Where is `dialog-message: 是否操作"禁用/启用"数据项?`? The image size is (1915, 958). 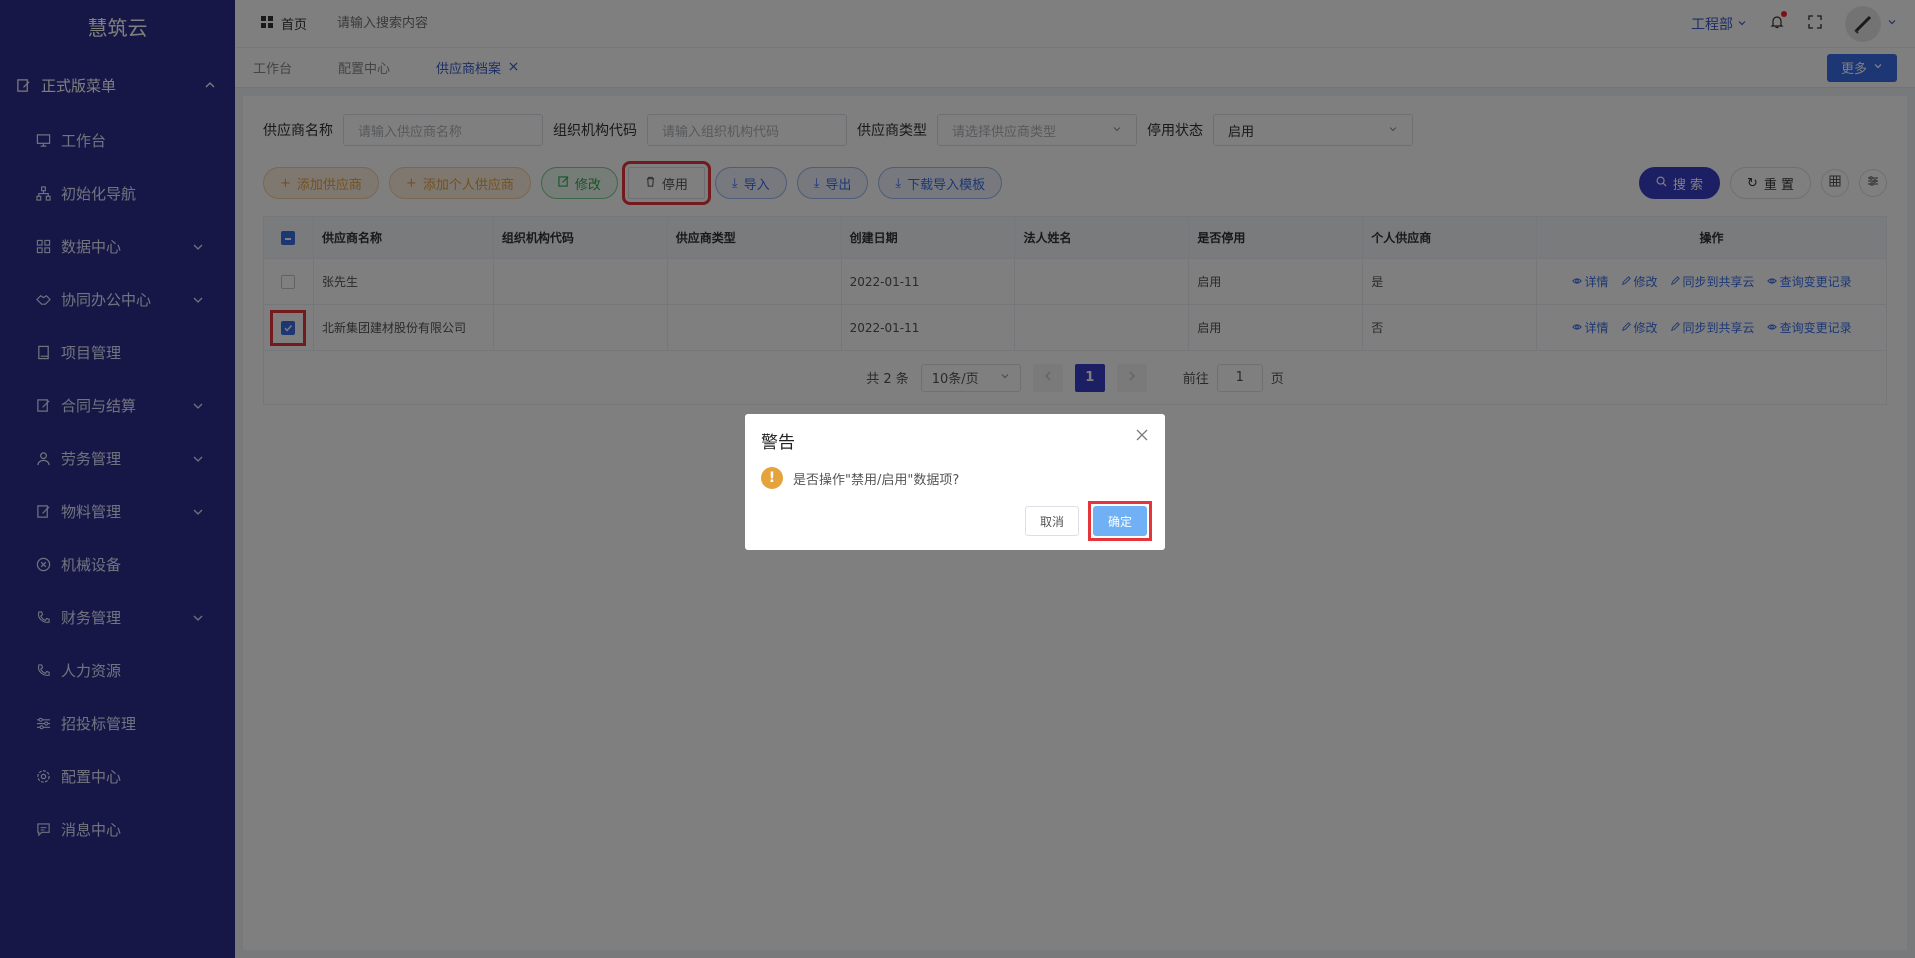
dialog-message: 是否操作"禁用/启用"数据项? is located at coordinates (876, 480).